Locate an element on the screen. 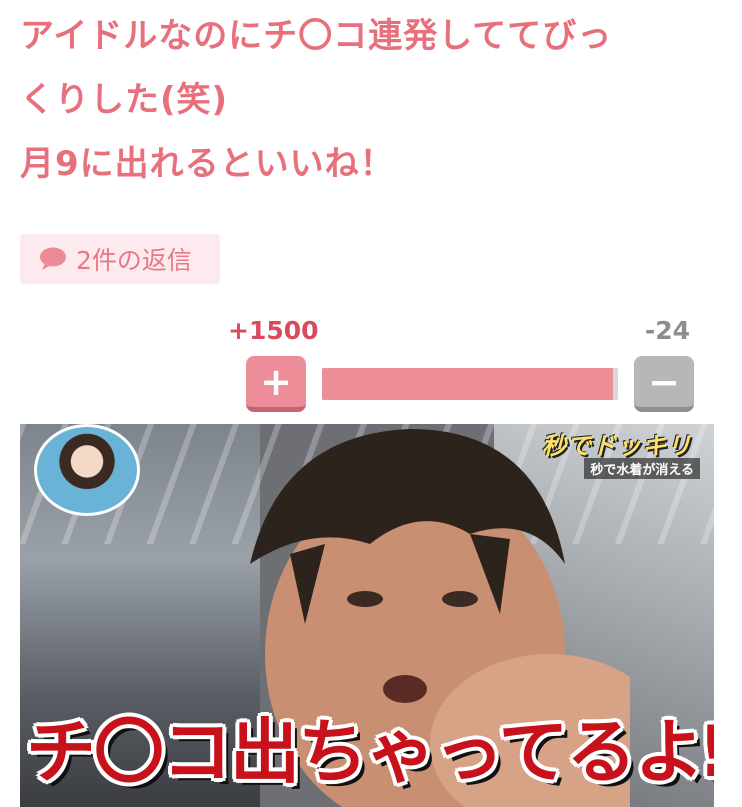  comment-line: くりした(笑) is located at coordinates (124, 100).